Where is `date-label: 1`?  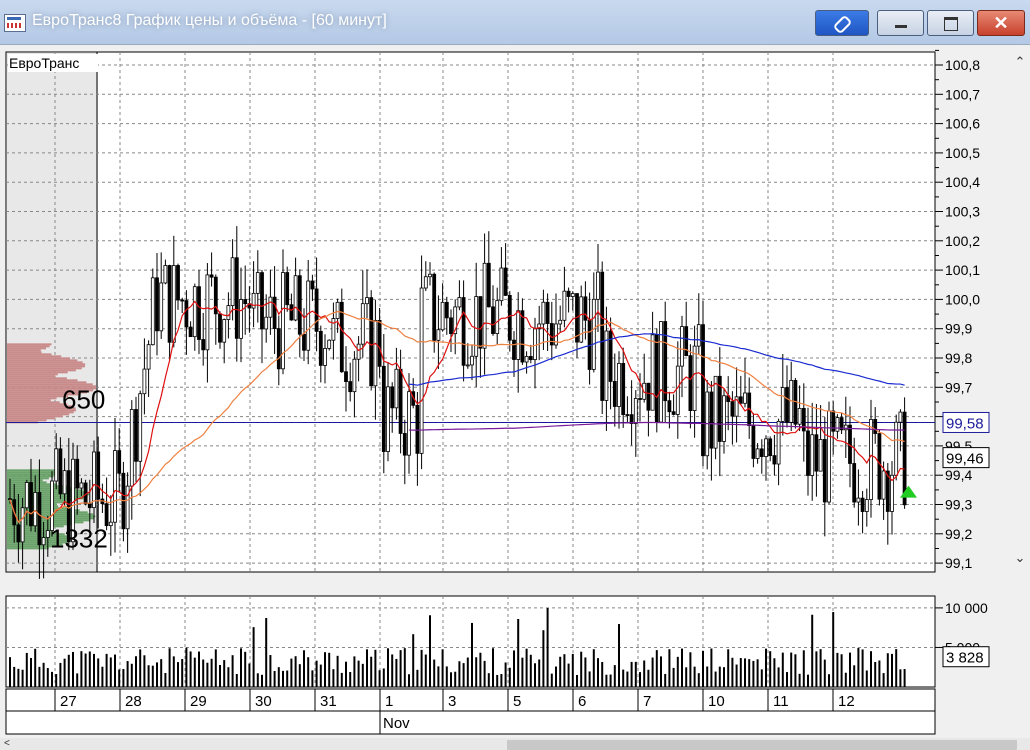
date-label: 1 is located at coordinates (389, 701).